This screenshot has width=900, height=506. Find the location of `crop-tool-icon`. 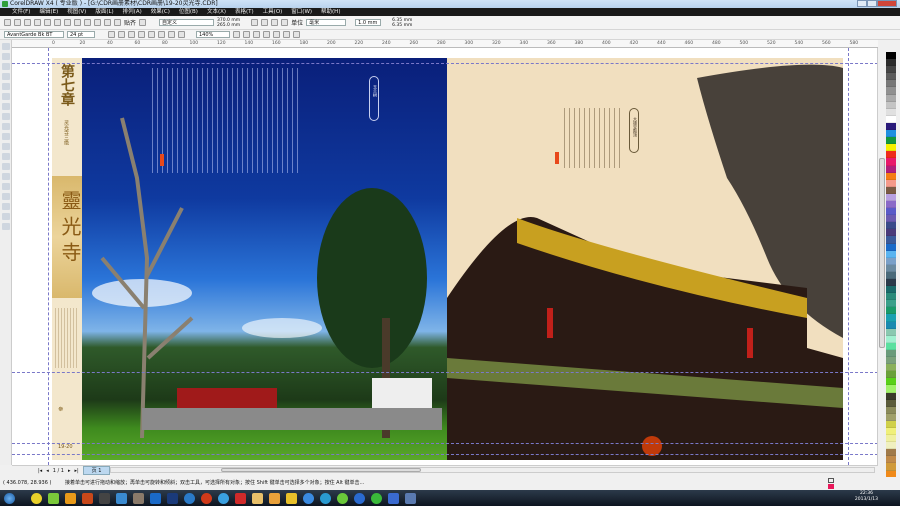

crop-tool-icon is located at coordinates (6, 66).